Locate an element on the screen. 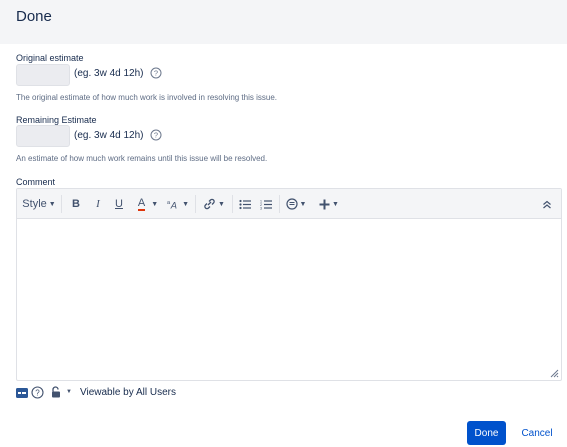 Image resolution: width=567 pixels, height=447 pixels. done-button: Done is located at coordinates (486, 433).